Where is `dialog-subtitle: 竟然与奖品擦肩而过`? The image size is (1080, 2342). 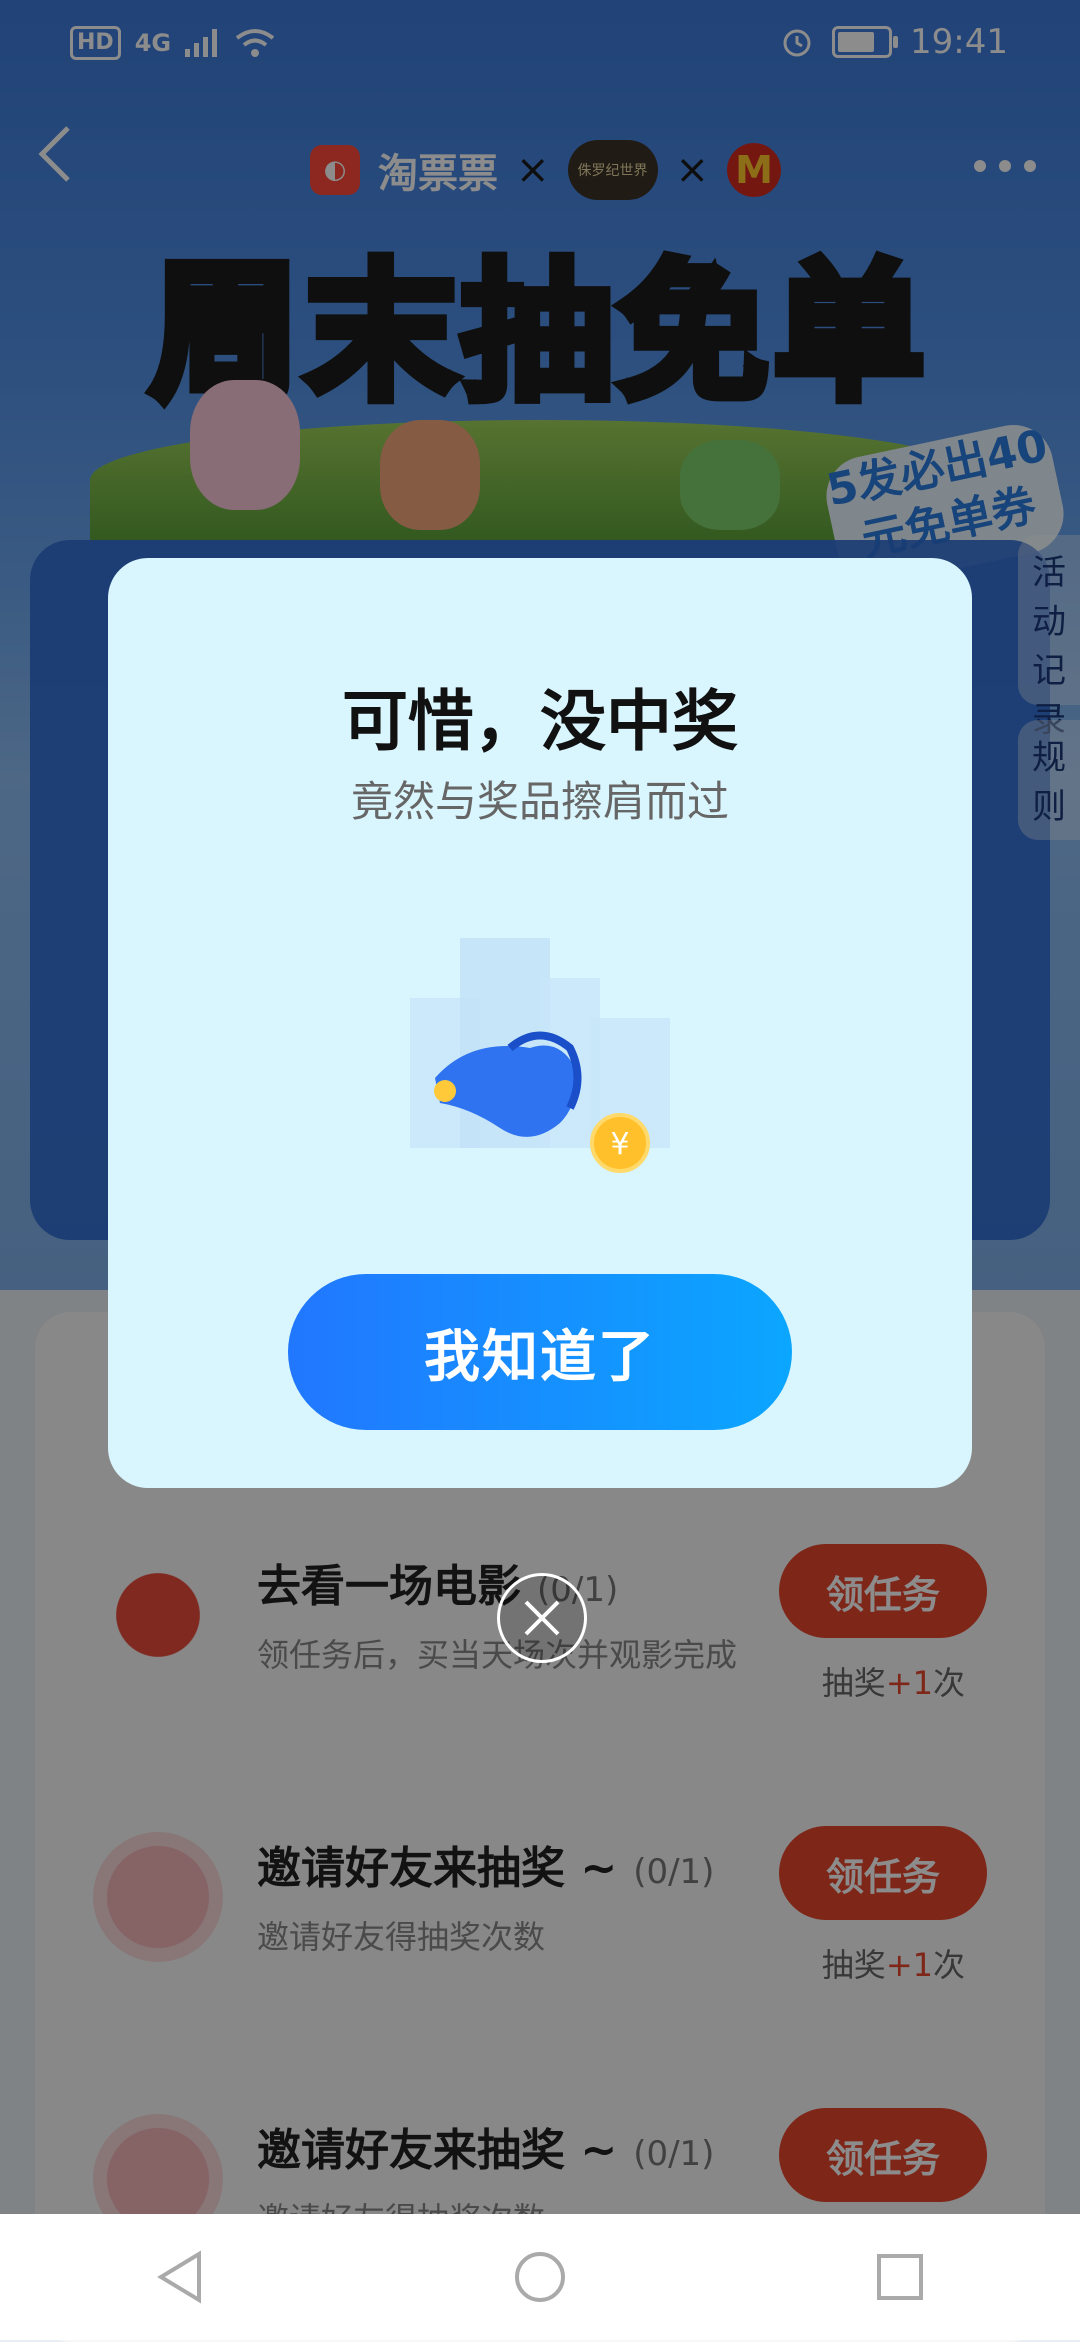
dialog-subtitle: 竟然与奖品擦肩而过 is located at coordinates (539, 801).